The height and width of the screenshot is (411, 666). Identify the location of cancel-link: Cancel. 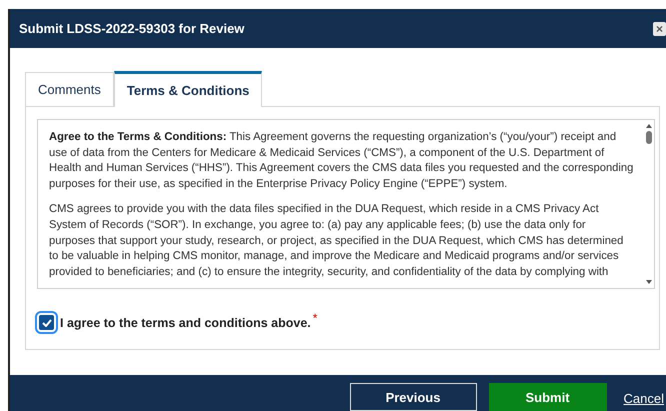
(644, 398).